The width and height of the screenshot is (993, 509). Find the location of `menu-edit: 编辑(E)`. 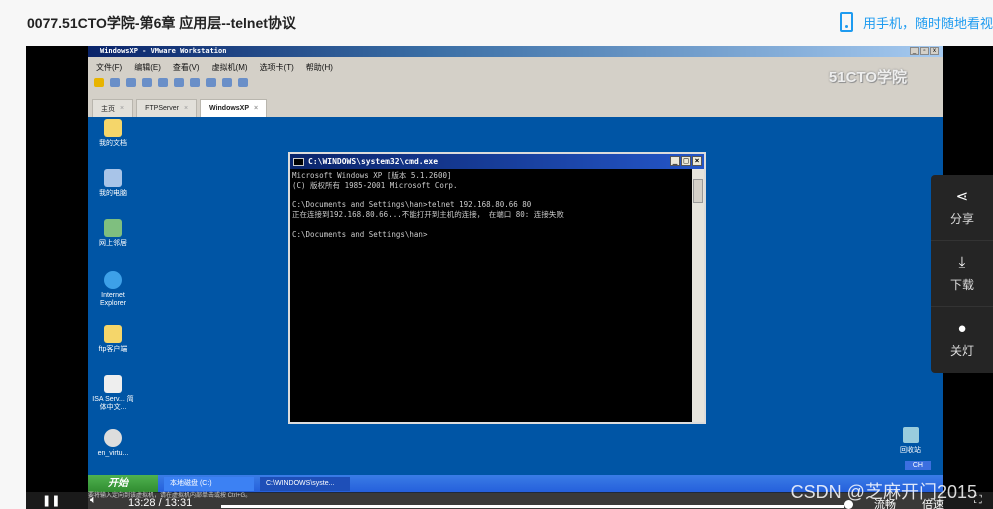

menu-edit: 编辑(E) is located at coordinates (147, 67).